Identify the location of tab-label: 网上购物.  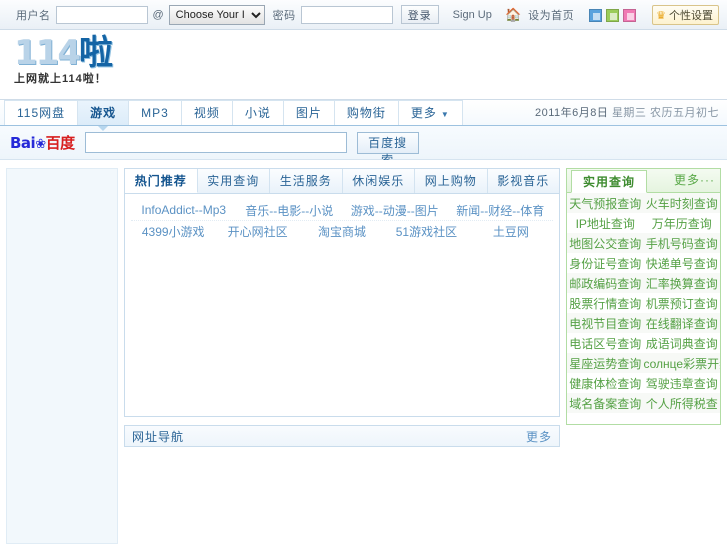
(450, 181).